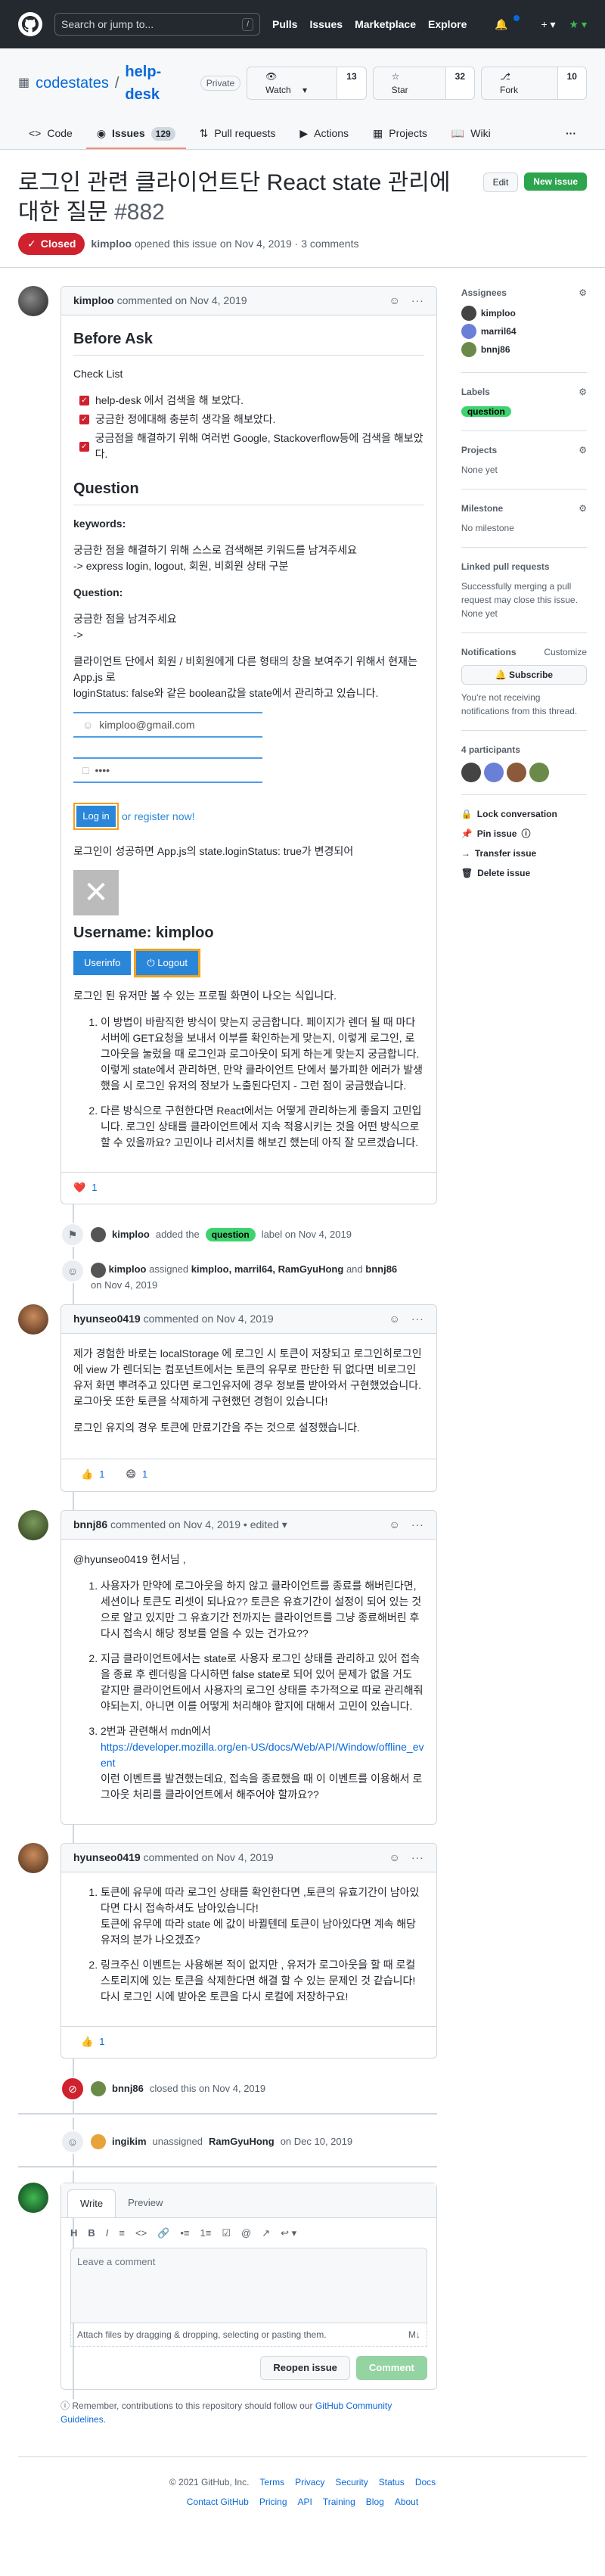  Describe the element at coordinates (91, 2233) in the screenshot. I see `bold-icon: B` at that location.